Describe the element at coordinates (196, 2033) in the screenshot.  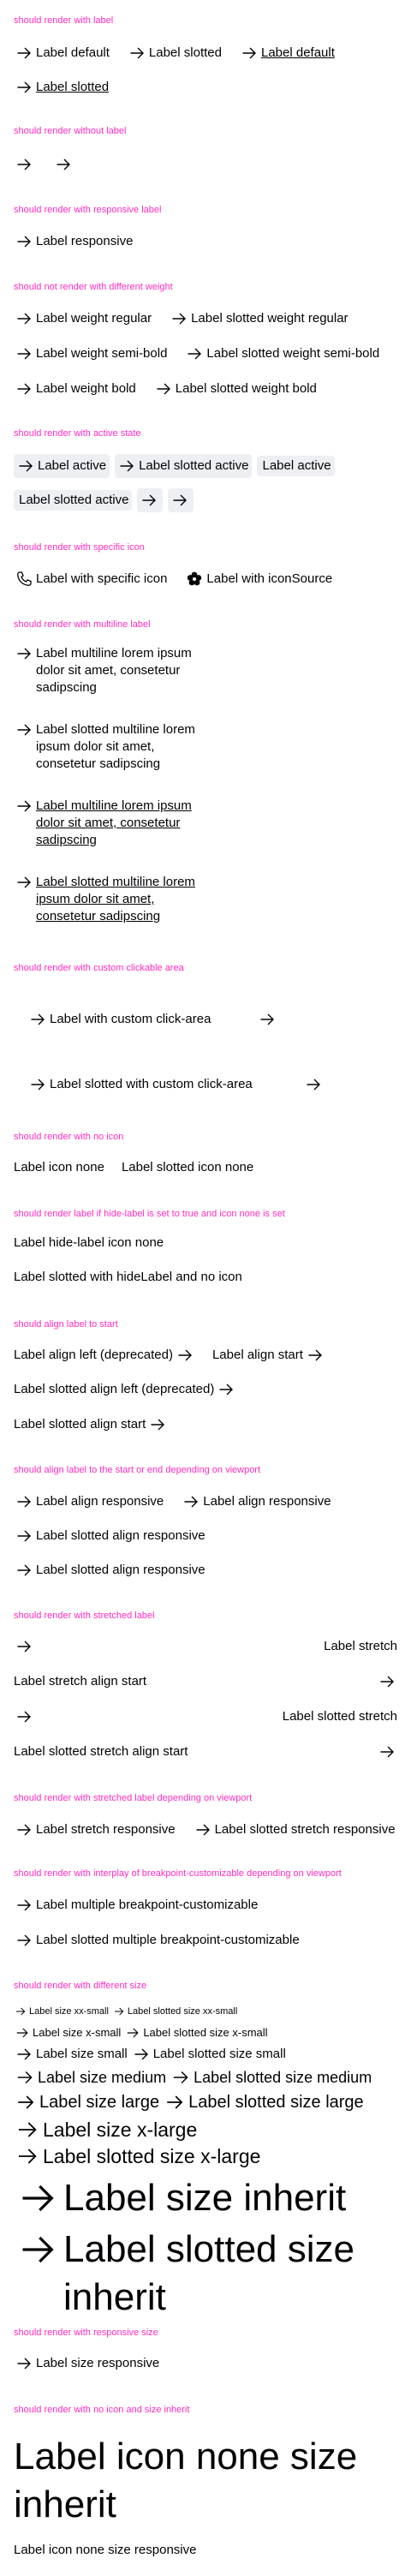
I see `link-slotted-size-x-small: Label slotted size x-small` at that location.